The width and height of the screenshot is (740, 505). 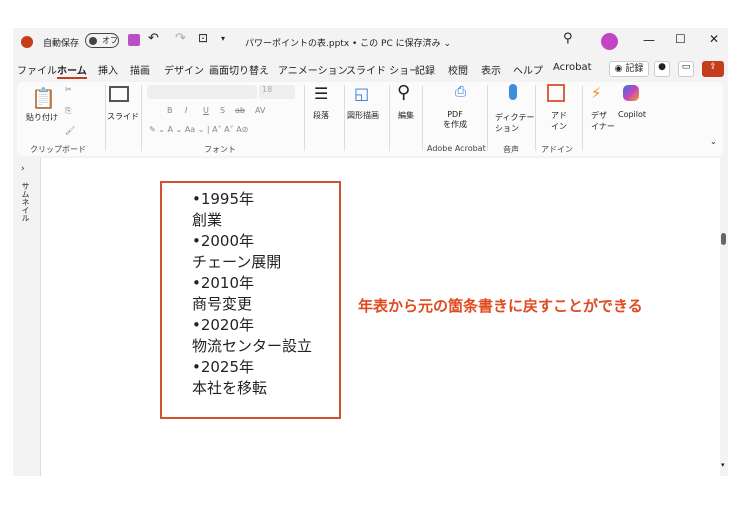 I want to click on search-icon: ⚲, so click(x=568, y=38).